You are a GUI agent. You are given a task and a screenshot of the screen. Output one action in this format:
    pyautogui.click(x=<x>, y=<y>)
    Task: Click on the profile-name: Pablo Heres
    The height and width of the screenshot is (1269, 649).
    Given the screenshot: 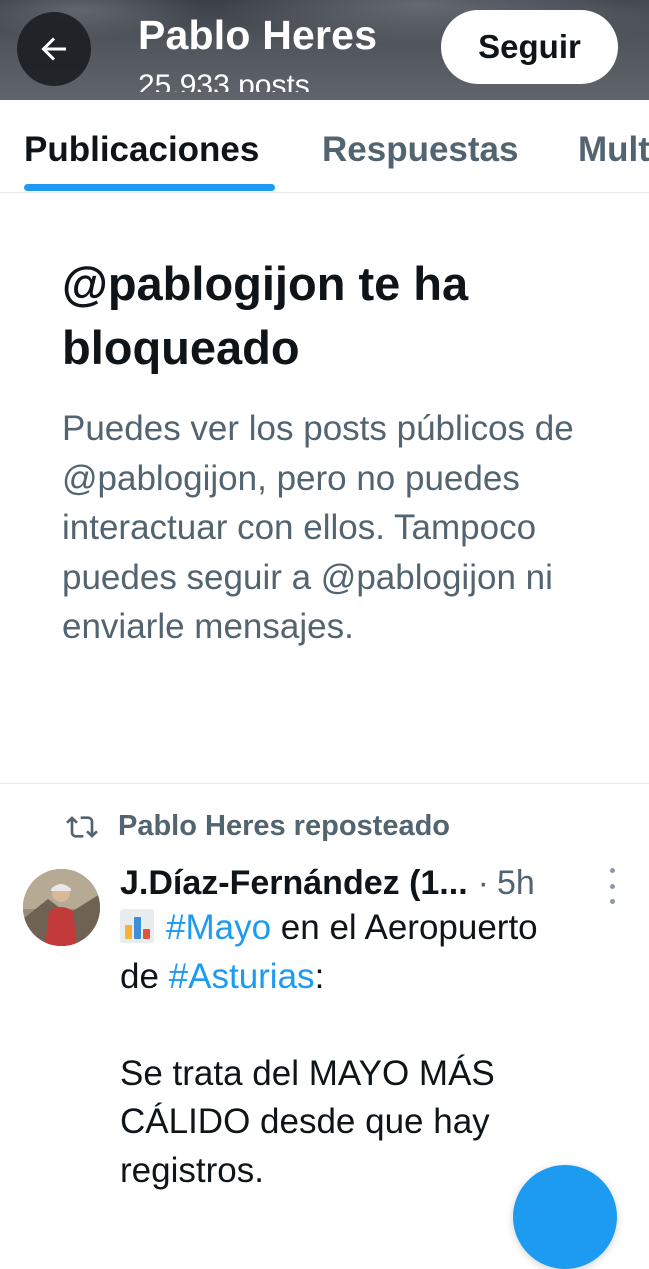 What is the action you would take?
    pyautogui.click(x=258, y=35)
    